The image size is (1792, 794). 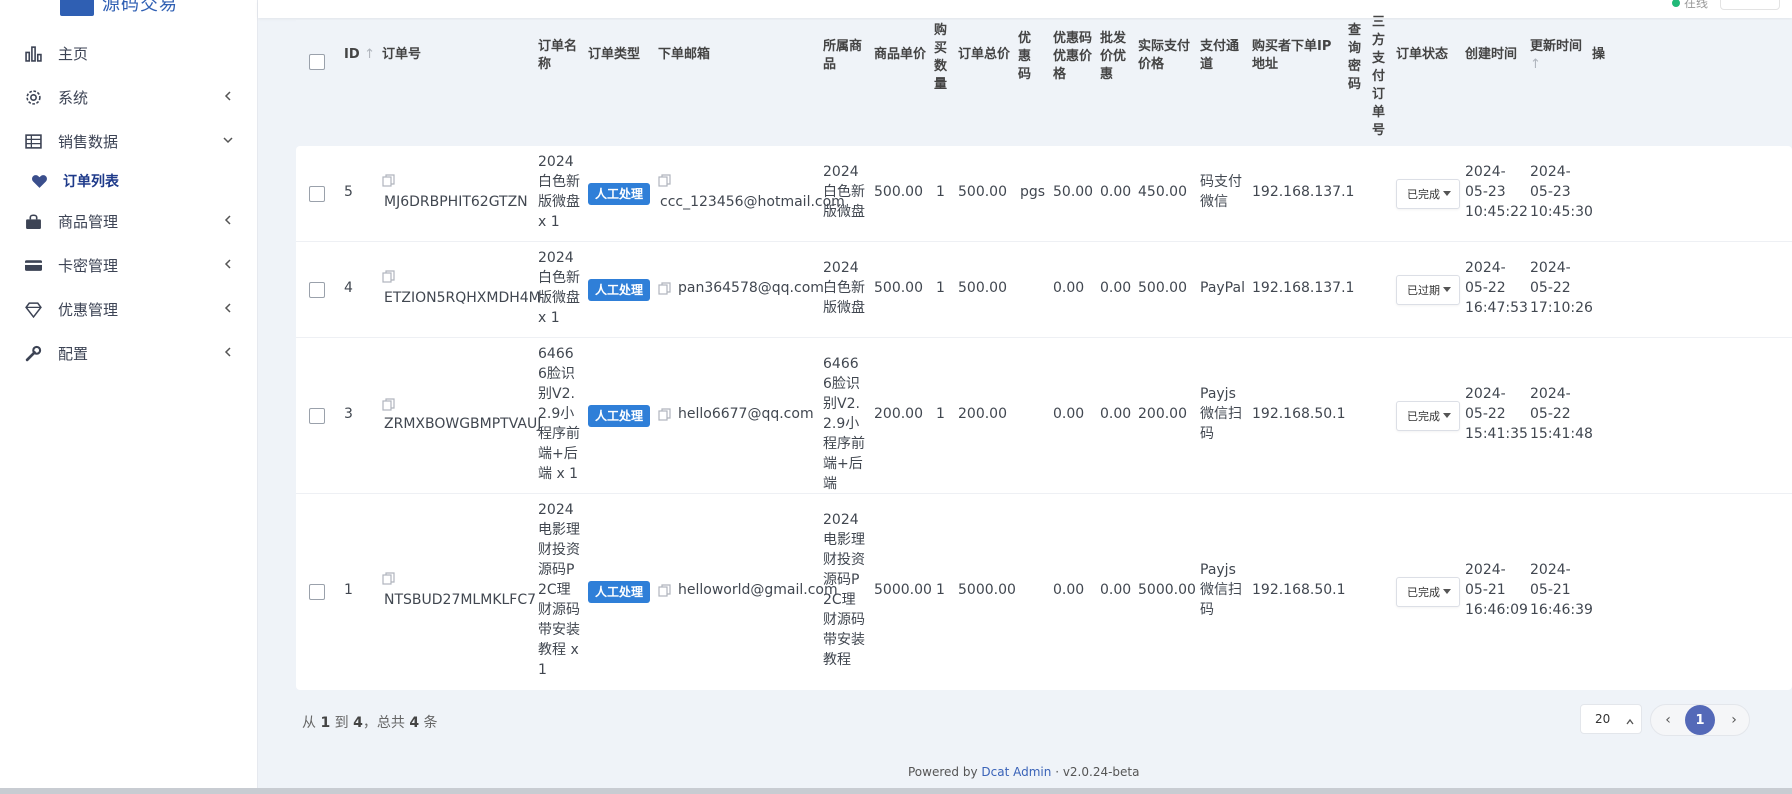 I want to click on cell-channel: 码支付微信, so click(x=1221, y=192).